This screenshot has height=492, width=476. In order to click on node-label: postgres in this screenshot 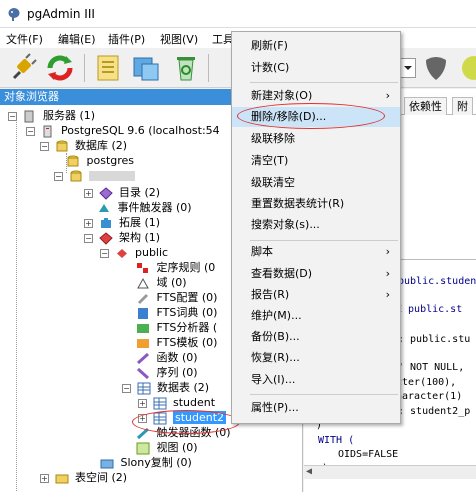, I will do `click(110, 160)`.